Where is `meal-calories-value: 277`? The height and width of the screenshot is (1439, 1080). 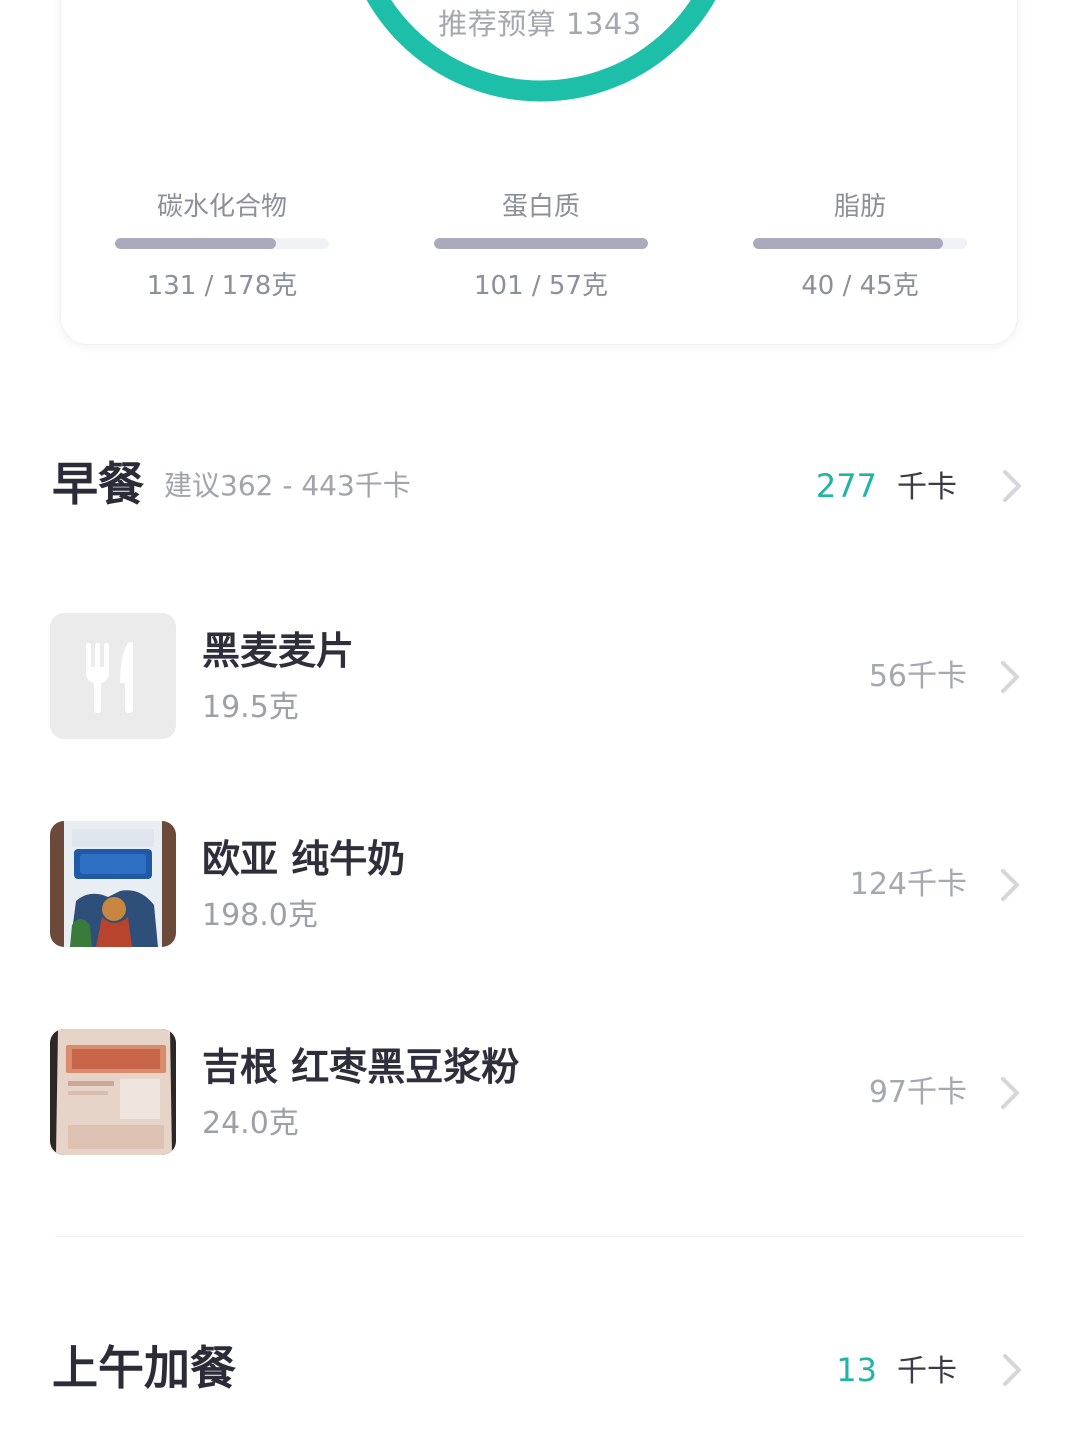
meal-calories-value: 277 is located at coordinates (846, 486).